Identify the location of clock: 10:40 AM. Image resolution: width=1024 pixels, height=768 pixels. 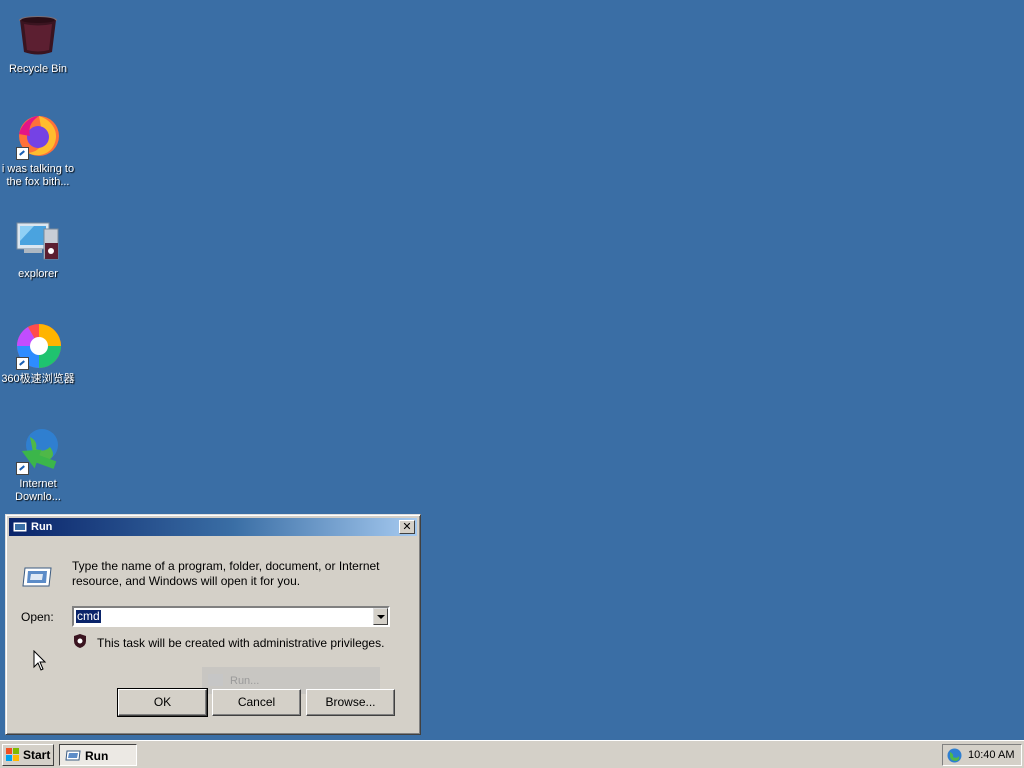
(991, 755).